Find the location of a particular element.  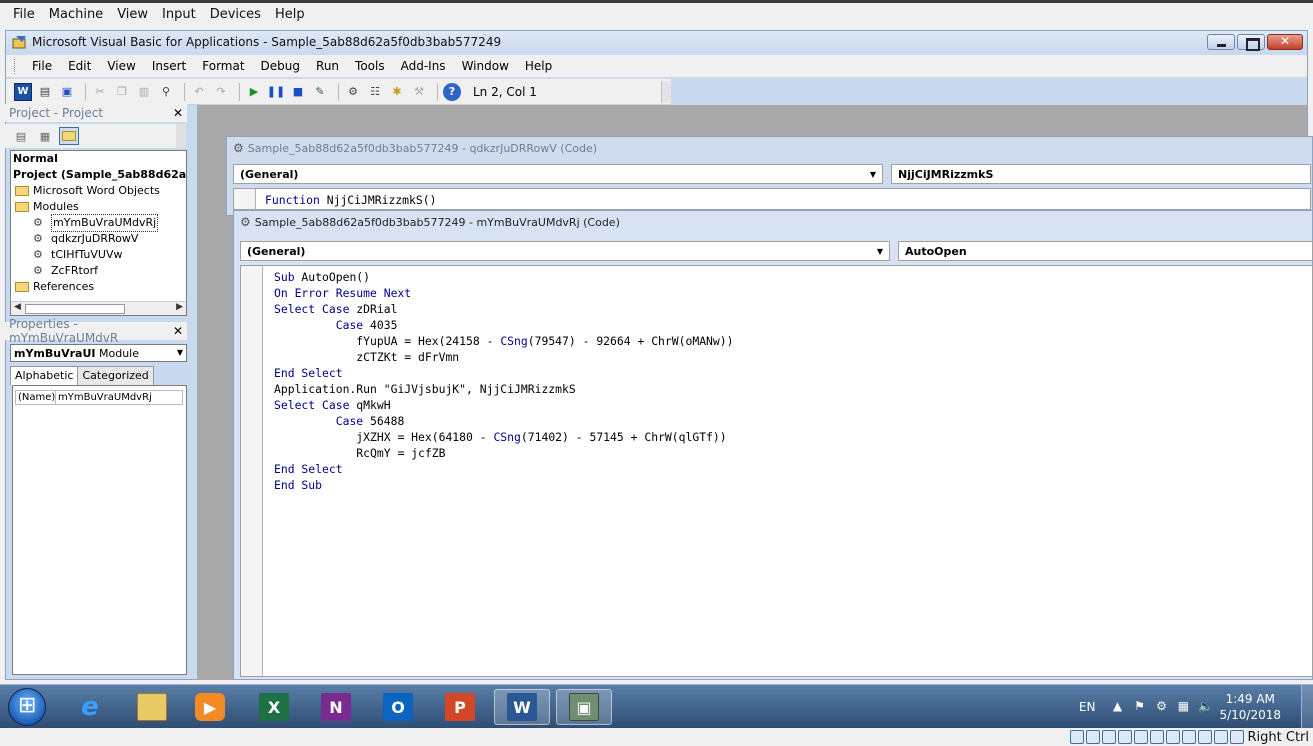

mouse-integration-icon is located at coordinates (1220, 737).